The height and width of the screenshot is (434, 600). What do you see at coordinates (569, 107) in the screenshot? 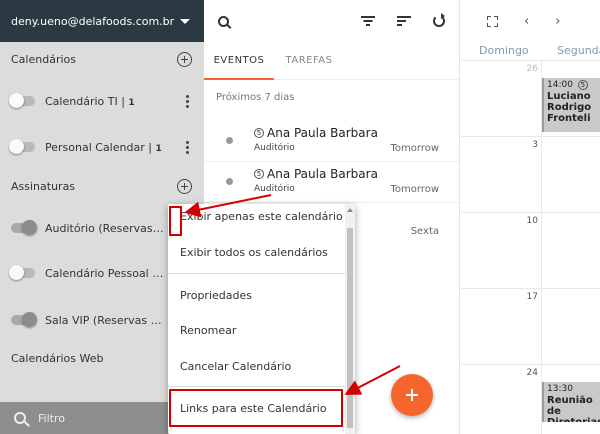
I see `event-title: Luciano Rodrigo Fronteli` at bounding box center [569, 107].